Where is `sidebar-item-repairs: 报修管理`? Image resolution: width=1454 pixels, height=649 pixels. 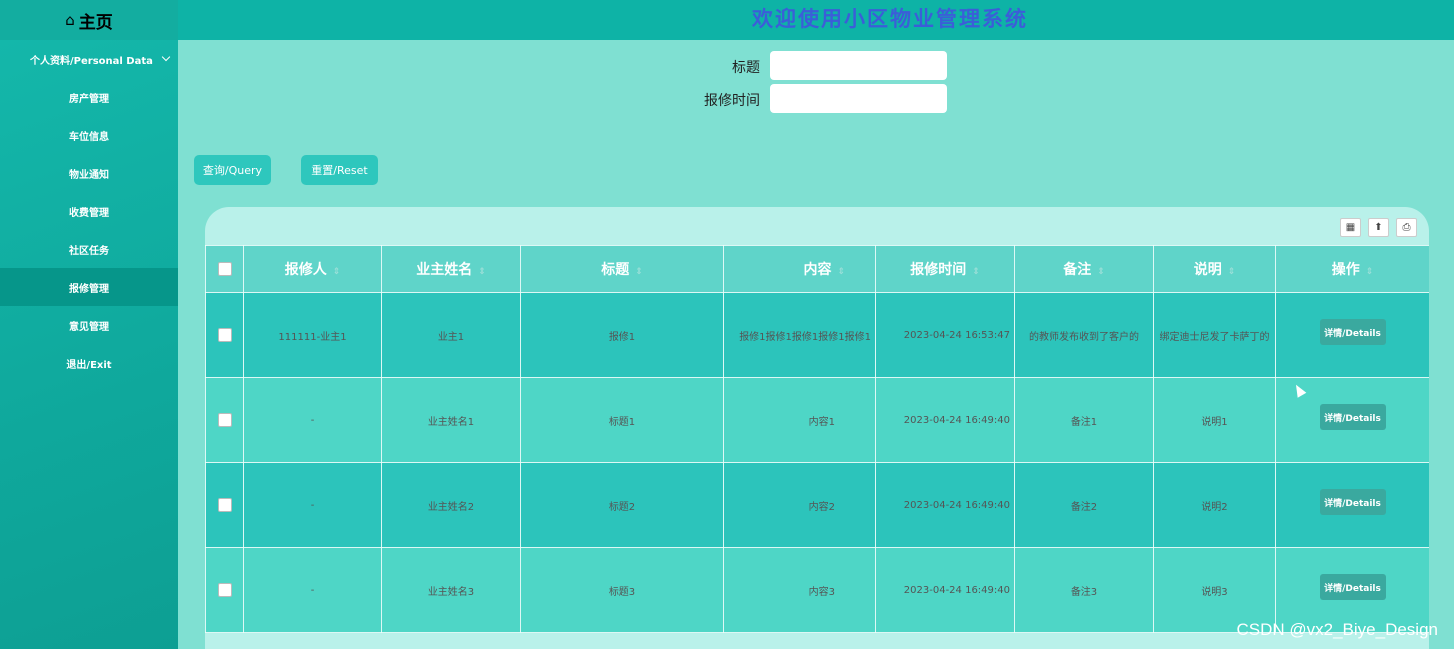 sidebar-item-repairs: 报修管理 is located at coordinates (89, 287).